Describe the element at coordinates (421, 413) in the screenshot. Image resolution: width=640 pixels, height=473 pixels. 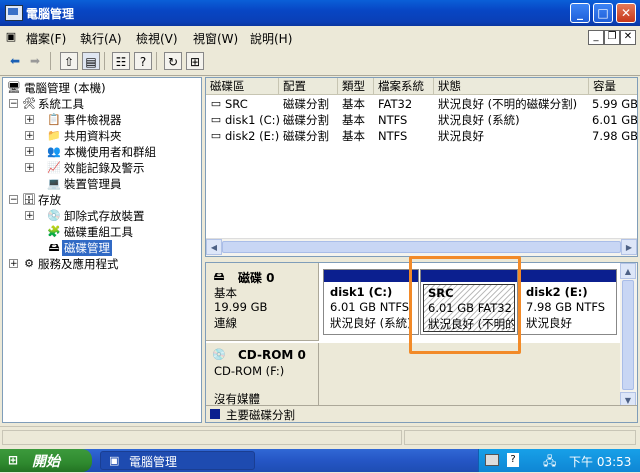
I see `legend: 主要磁碟分割` at that location.